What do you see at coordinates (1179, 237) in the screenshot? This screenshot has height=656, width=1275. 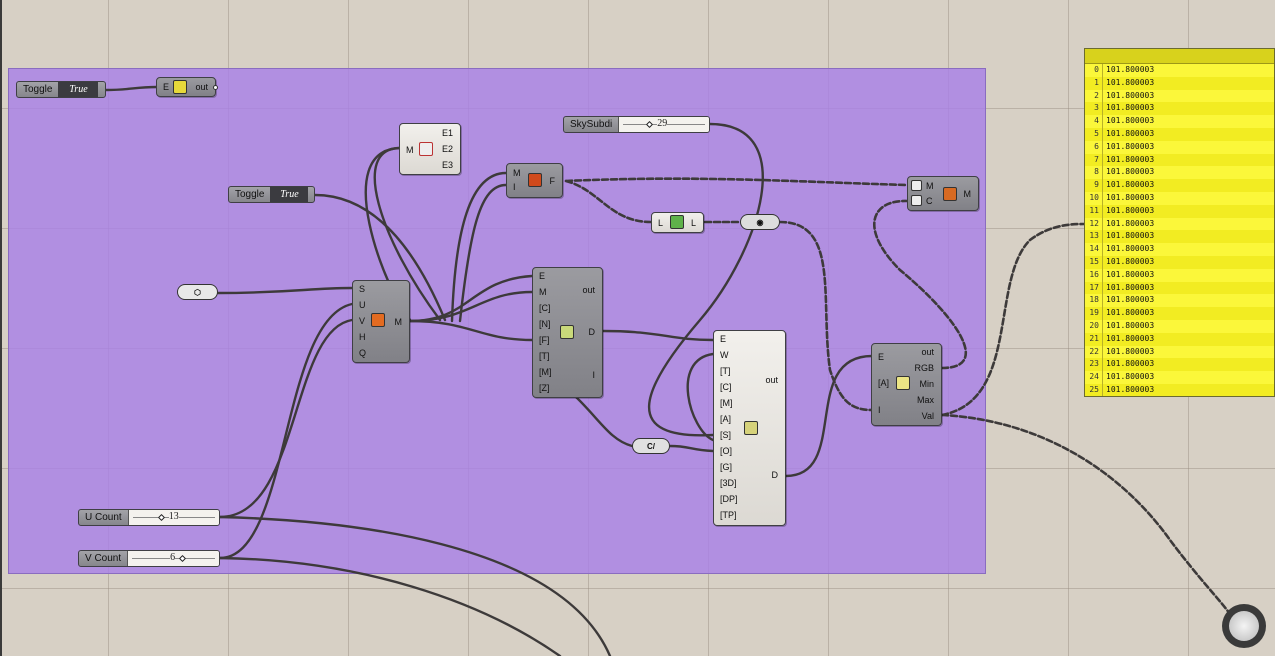 I see `panel-row: 13 101.800003` at bounding box center [1179, 237].